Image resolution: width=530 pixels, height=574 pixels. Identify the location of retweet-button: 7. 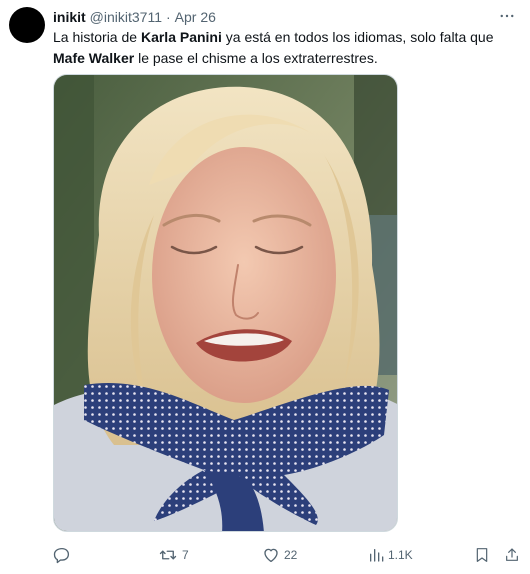
(173, 555).